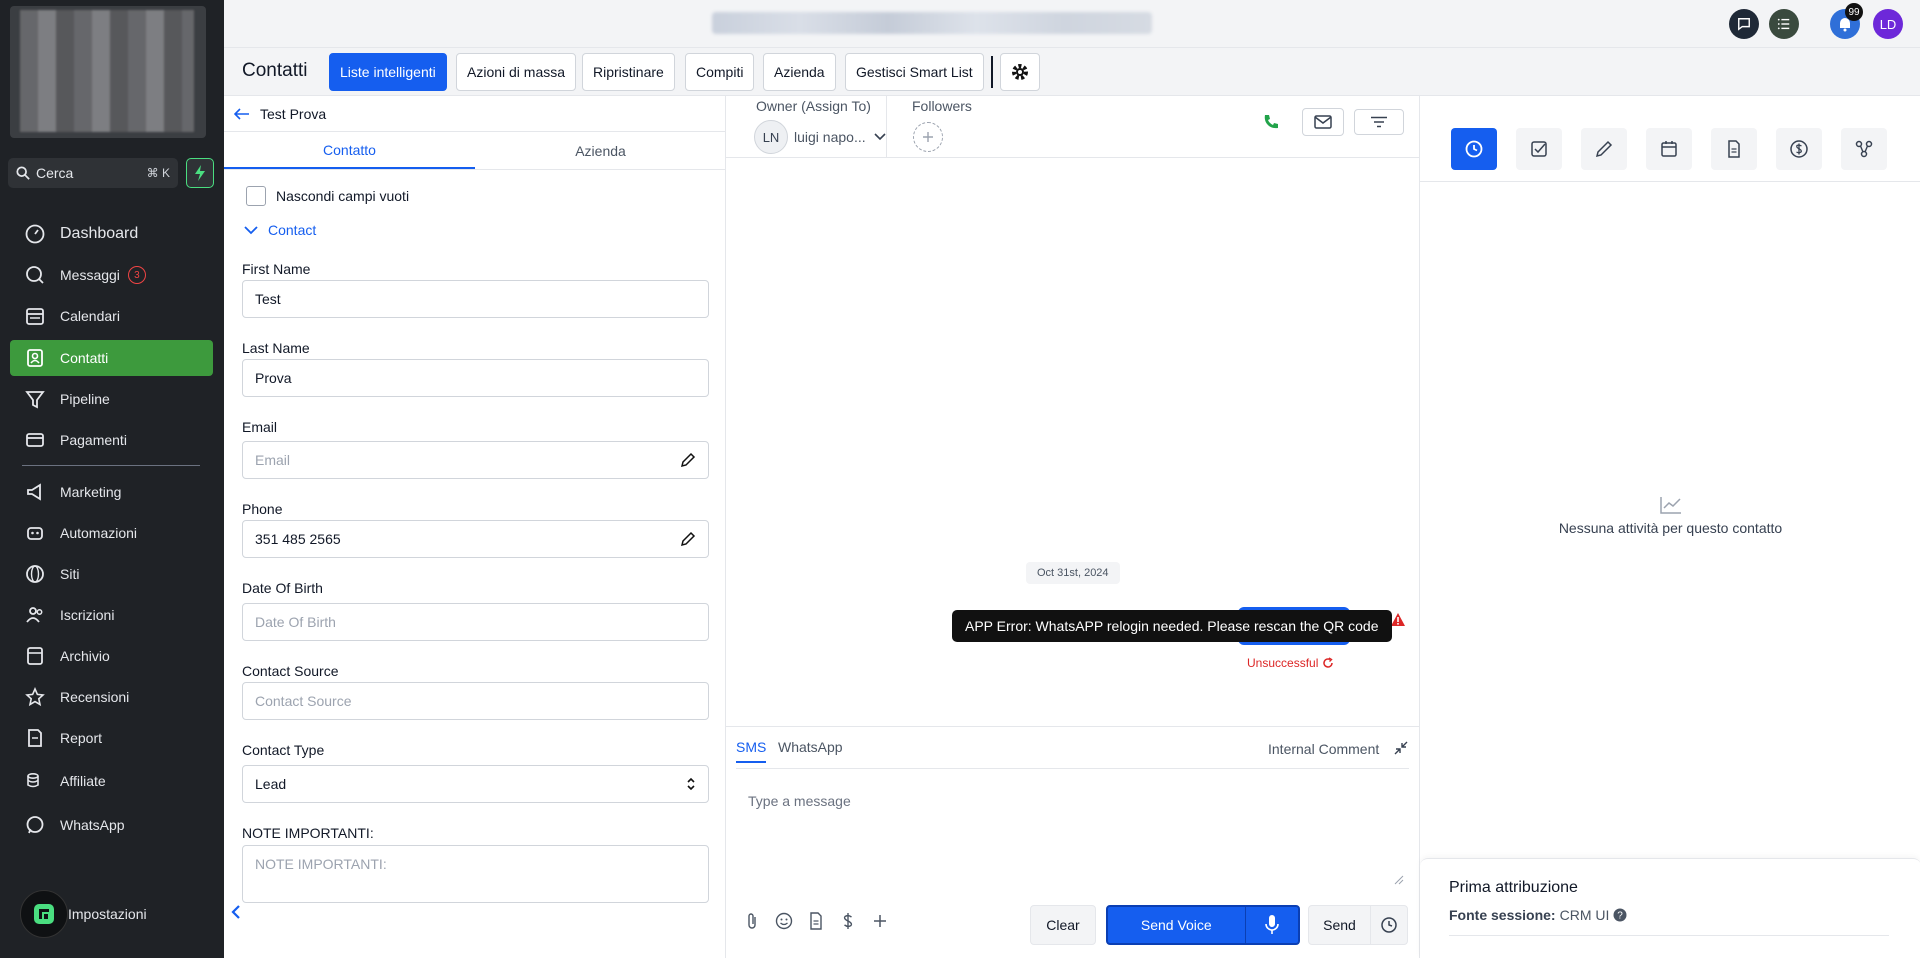  Describe the element at coordinates (1734, 149) in the screenshot. I see `tab-documents` at that location.